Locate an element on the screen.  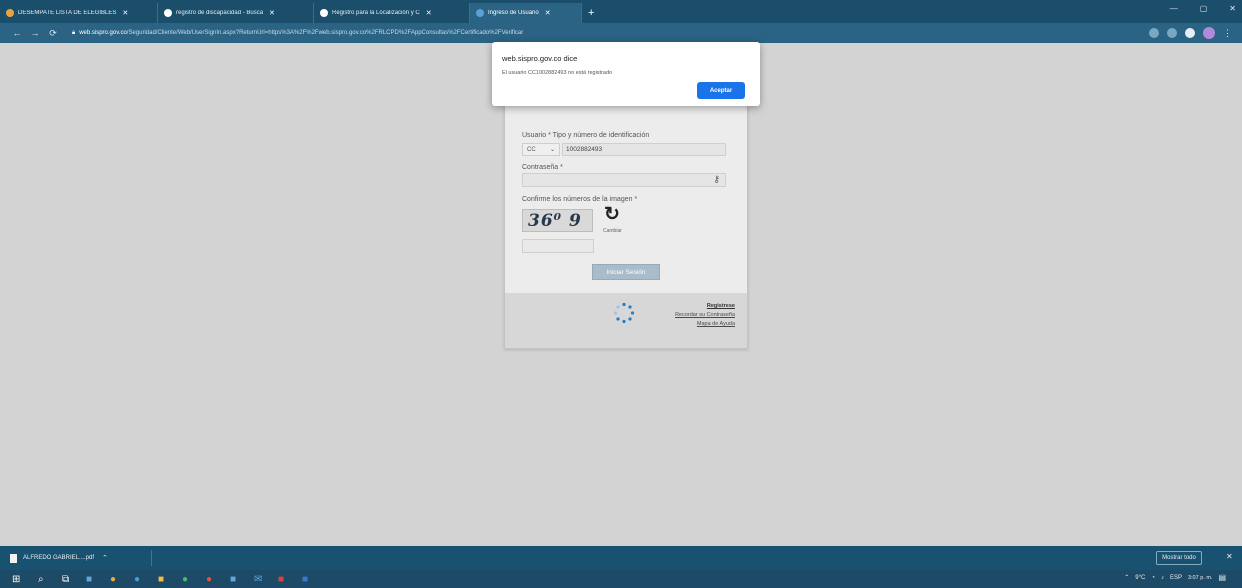
app-icon-store: ■ is located at coordinates (233, 579).